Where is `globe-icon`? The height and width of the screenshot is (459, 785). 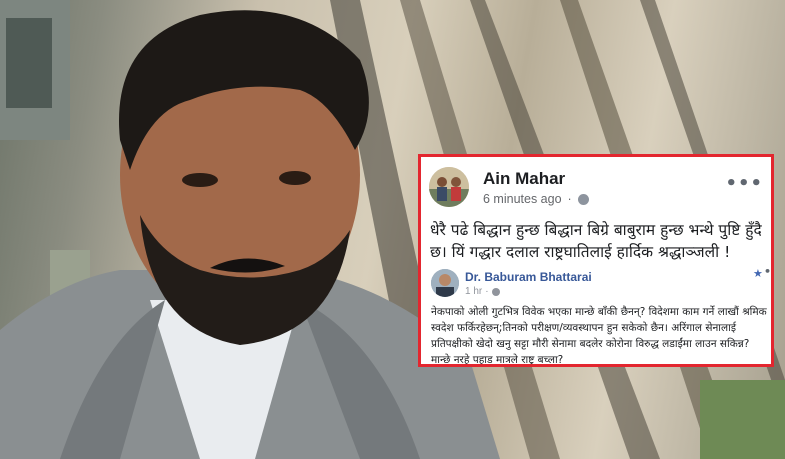
globe-icon is located at coordinates (583, 199).